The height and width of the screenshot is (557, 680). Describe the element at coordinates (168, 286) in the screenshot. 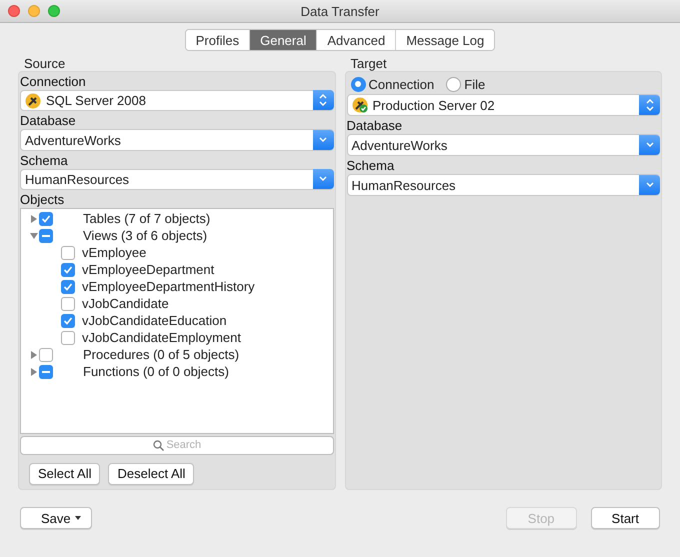

I see `tree-item: vEmployeeDepartmentHistory` at that location.